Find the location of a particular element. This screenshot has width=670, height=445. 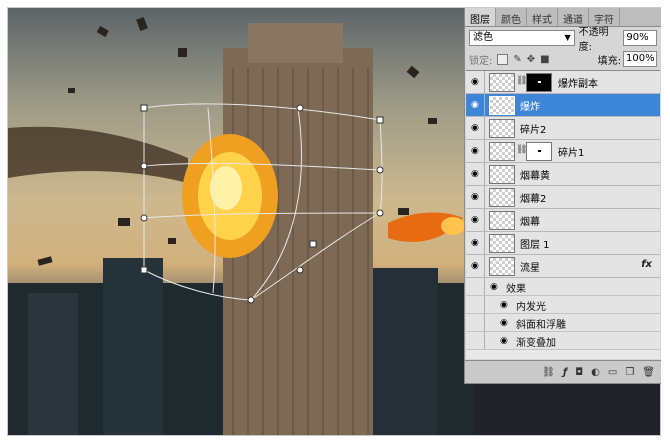

lock-pixels-icon: ✎ is located at coordinates (517, 59).